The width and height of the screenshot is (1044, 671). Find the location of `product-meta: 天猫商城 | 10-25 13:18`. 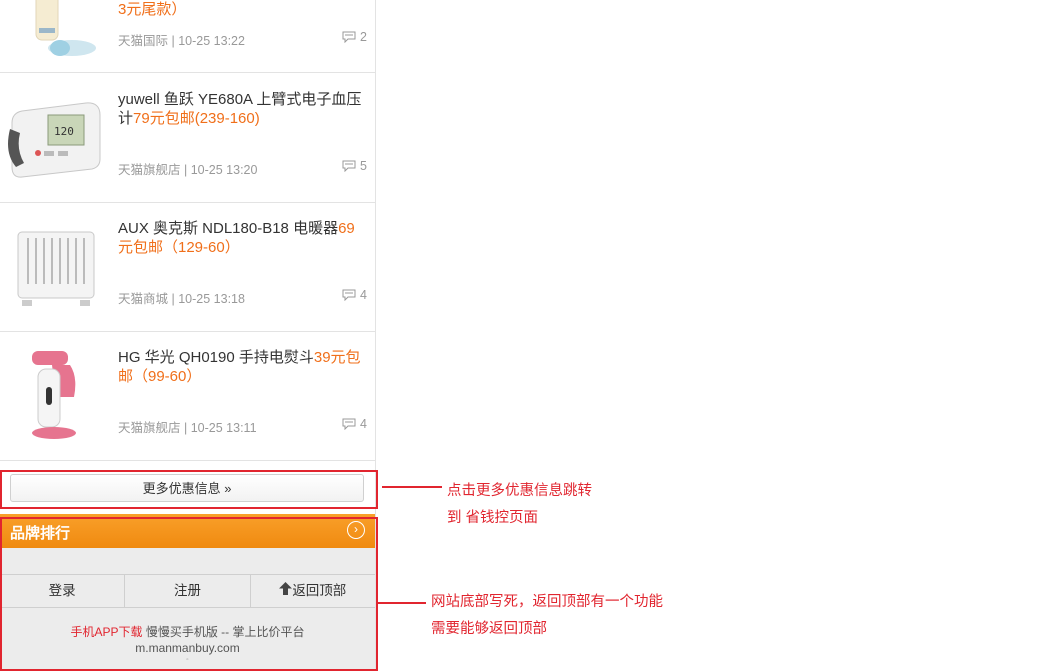

product-meta: 天猫商城 | 10-25 13:18 is located at coordinates (181, 297).